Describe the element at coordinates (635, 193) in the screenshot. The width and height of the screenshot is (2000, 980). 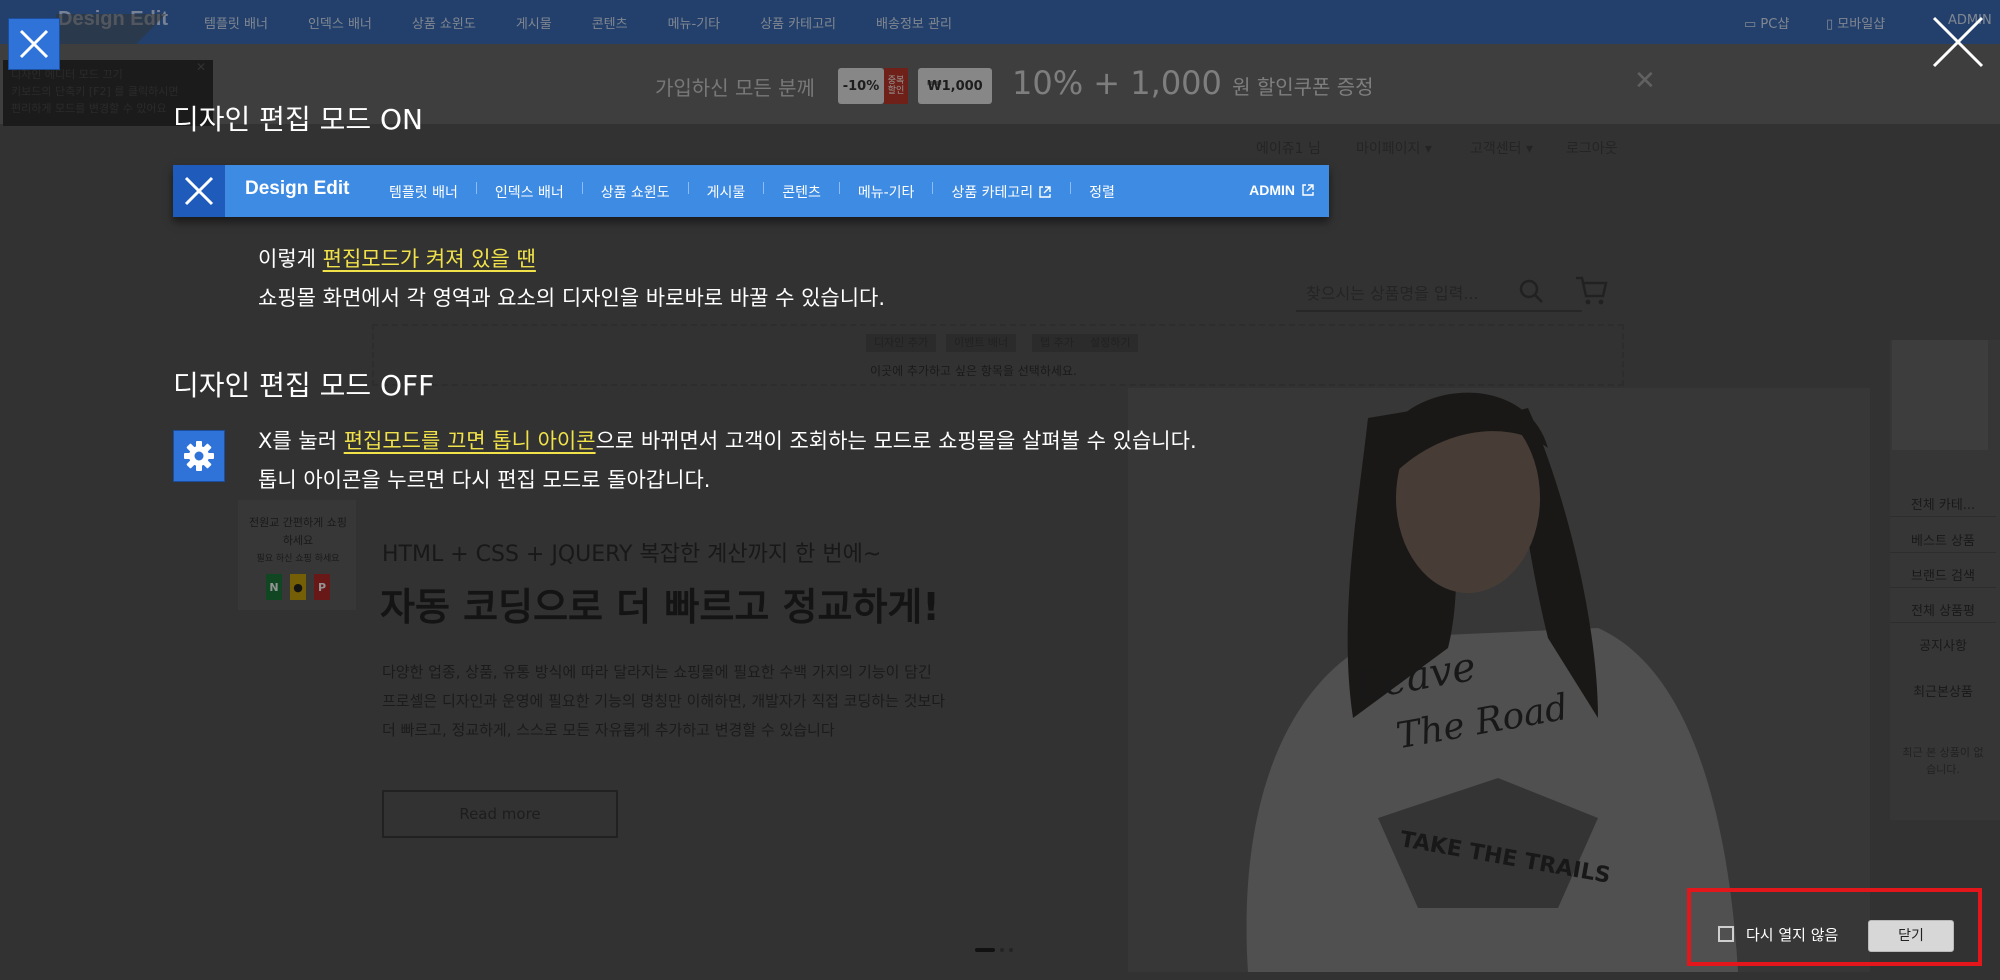
I see `toolbar-nav-item: 상품 쇼윈도` at that location.